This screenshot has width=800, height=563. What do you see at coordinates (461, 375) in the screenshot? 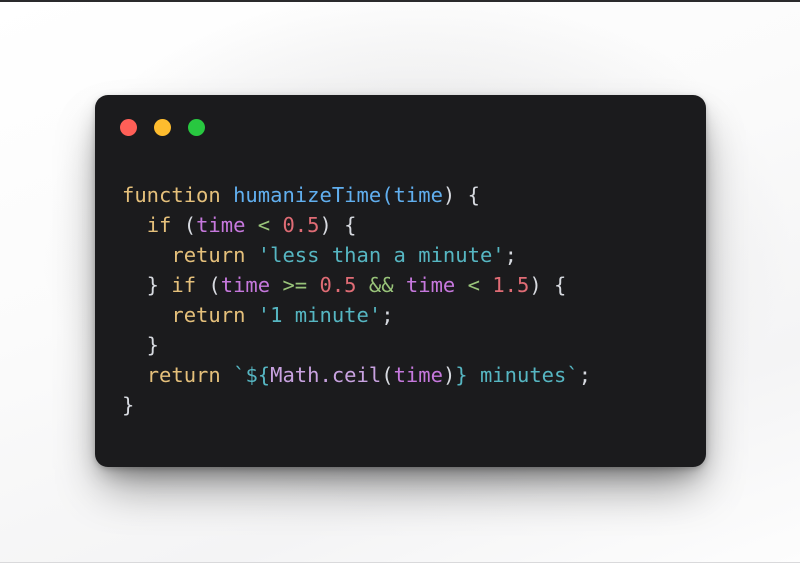
I see `code-token-interp: }` at bounding box center [461, 375].